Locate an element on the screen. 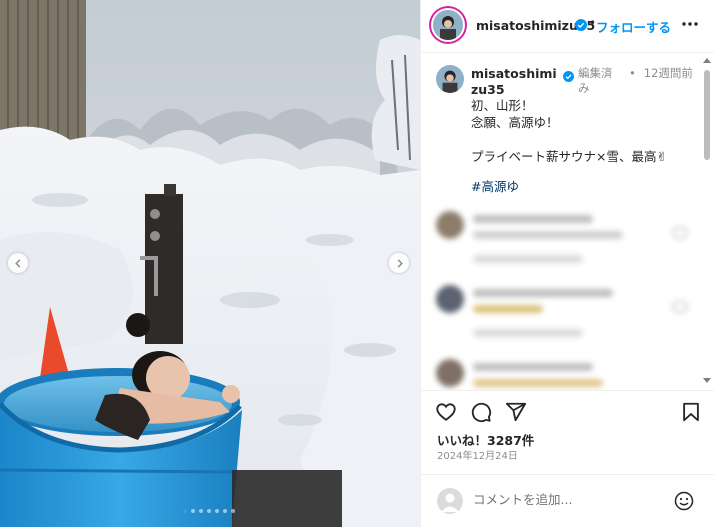 The width and height of the screenshot is (714, 528). share-button is located at coordinates (516, 412).